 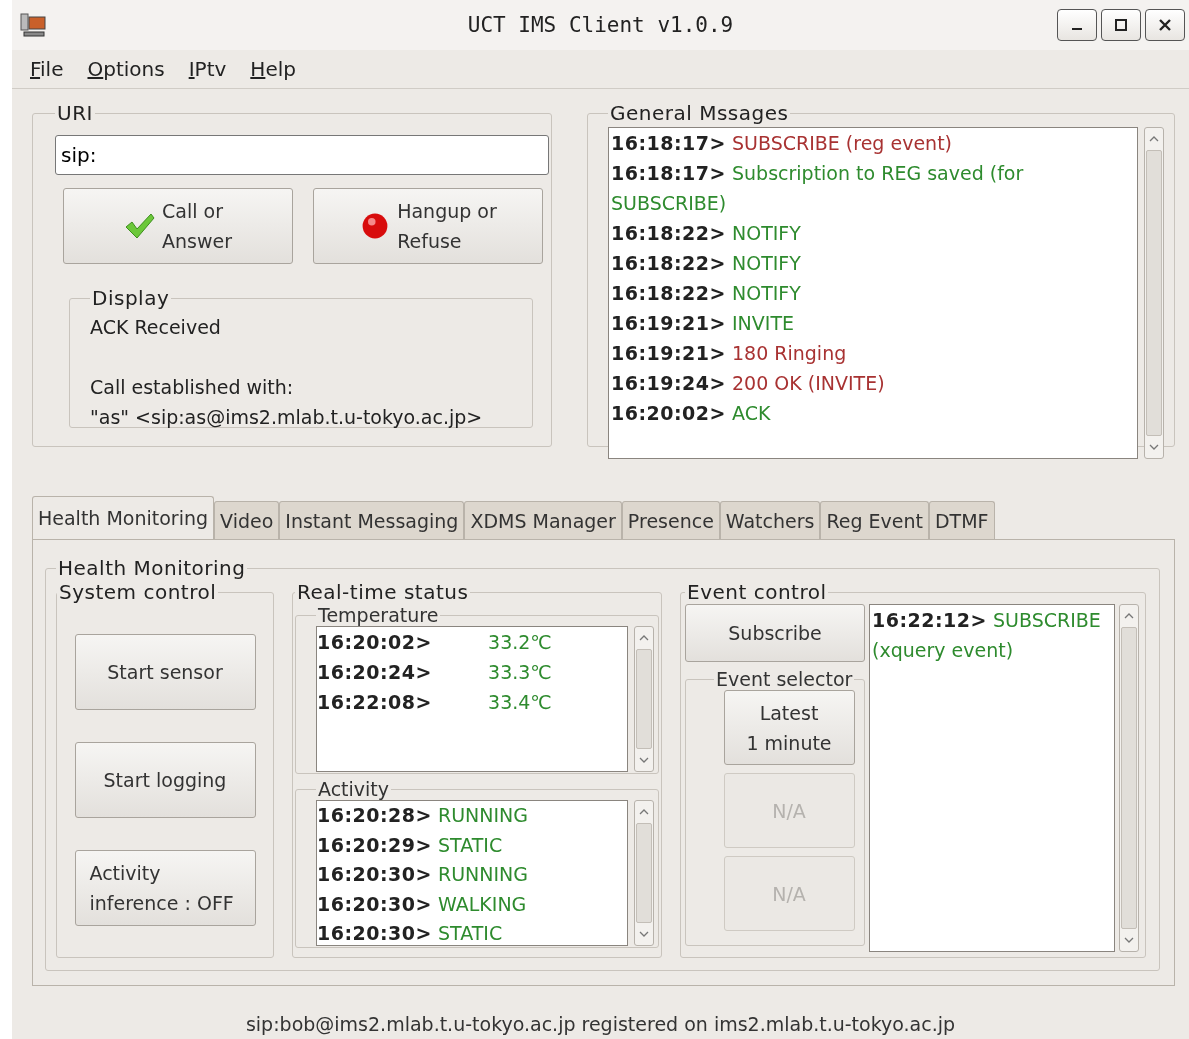 What do you see at coordinates (126, 69) in the screenshot?
I see `menu-item: Options` at bounding box center [126, 69].